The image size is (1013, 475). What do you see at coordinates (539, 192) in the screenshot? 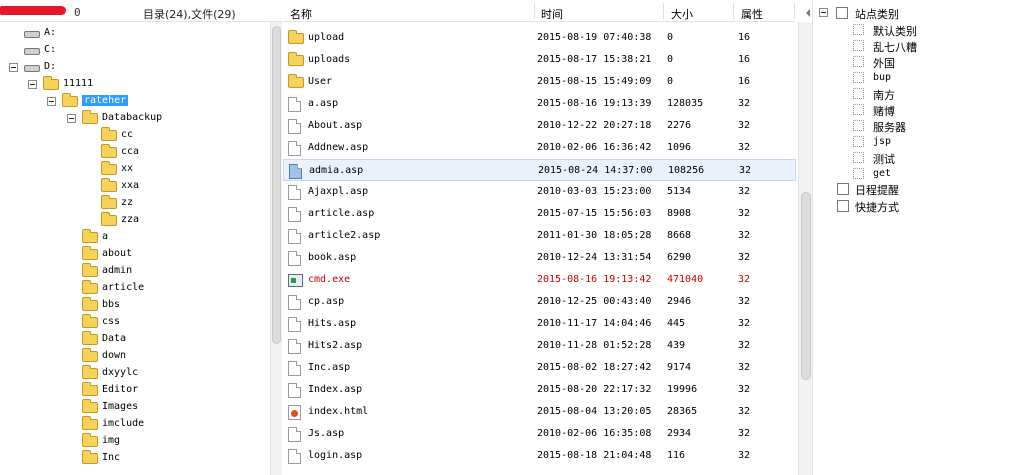
I see `file-row: Ajaxpl.asp 2010-03-03 15:23:00 5134 32` at bounding box center [539, 192].